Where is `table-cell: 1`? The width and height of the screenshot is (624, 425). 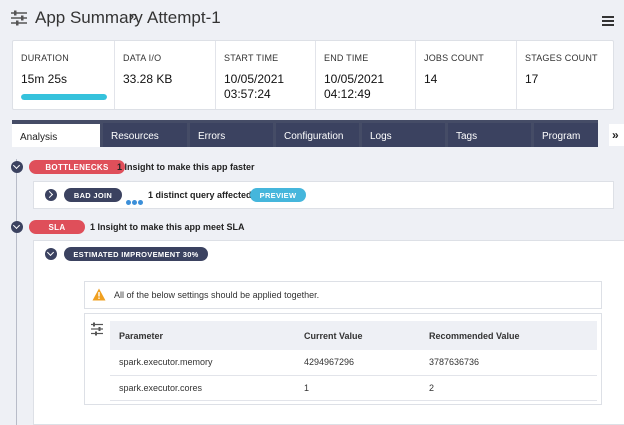
table-cell: 1 is located at coordinates (357, 388).